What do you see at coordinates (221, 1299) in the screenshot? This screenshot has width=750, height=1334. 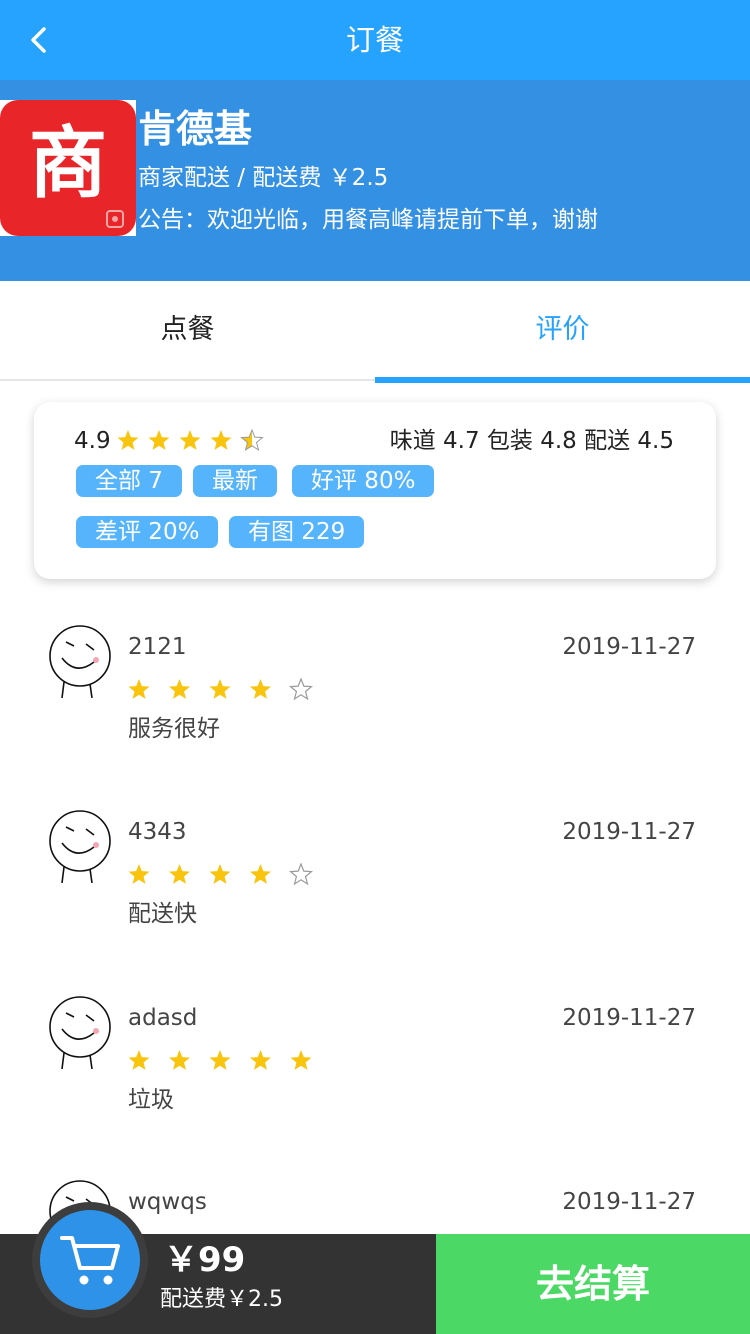 I see `cart-delivery-fee: 配送费￥2.5` at bounding box center [221, 1299].